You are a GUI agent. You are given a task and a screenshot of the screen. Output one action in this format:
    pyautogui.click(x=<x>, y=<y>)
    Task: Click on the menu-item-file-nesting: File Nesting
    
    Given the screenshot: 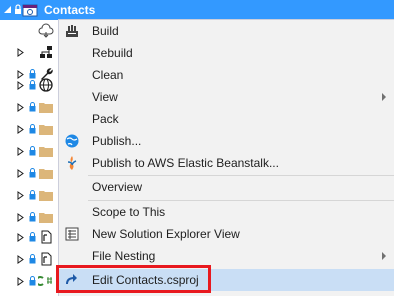 What is the action you would take?
    pyautogui.click(x=226, y=256)
    